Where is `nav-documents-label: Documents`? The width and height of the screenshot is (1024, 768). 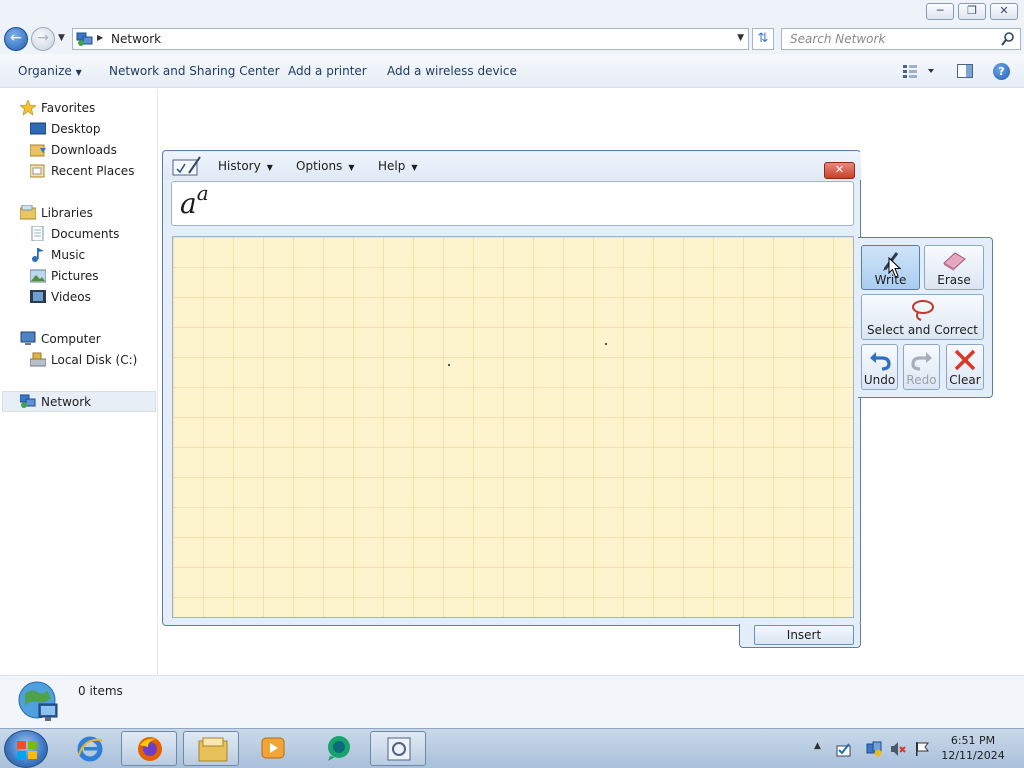
nav-documents-label: Documents is located at coordinates (85, 234).